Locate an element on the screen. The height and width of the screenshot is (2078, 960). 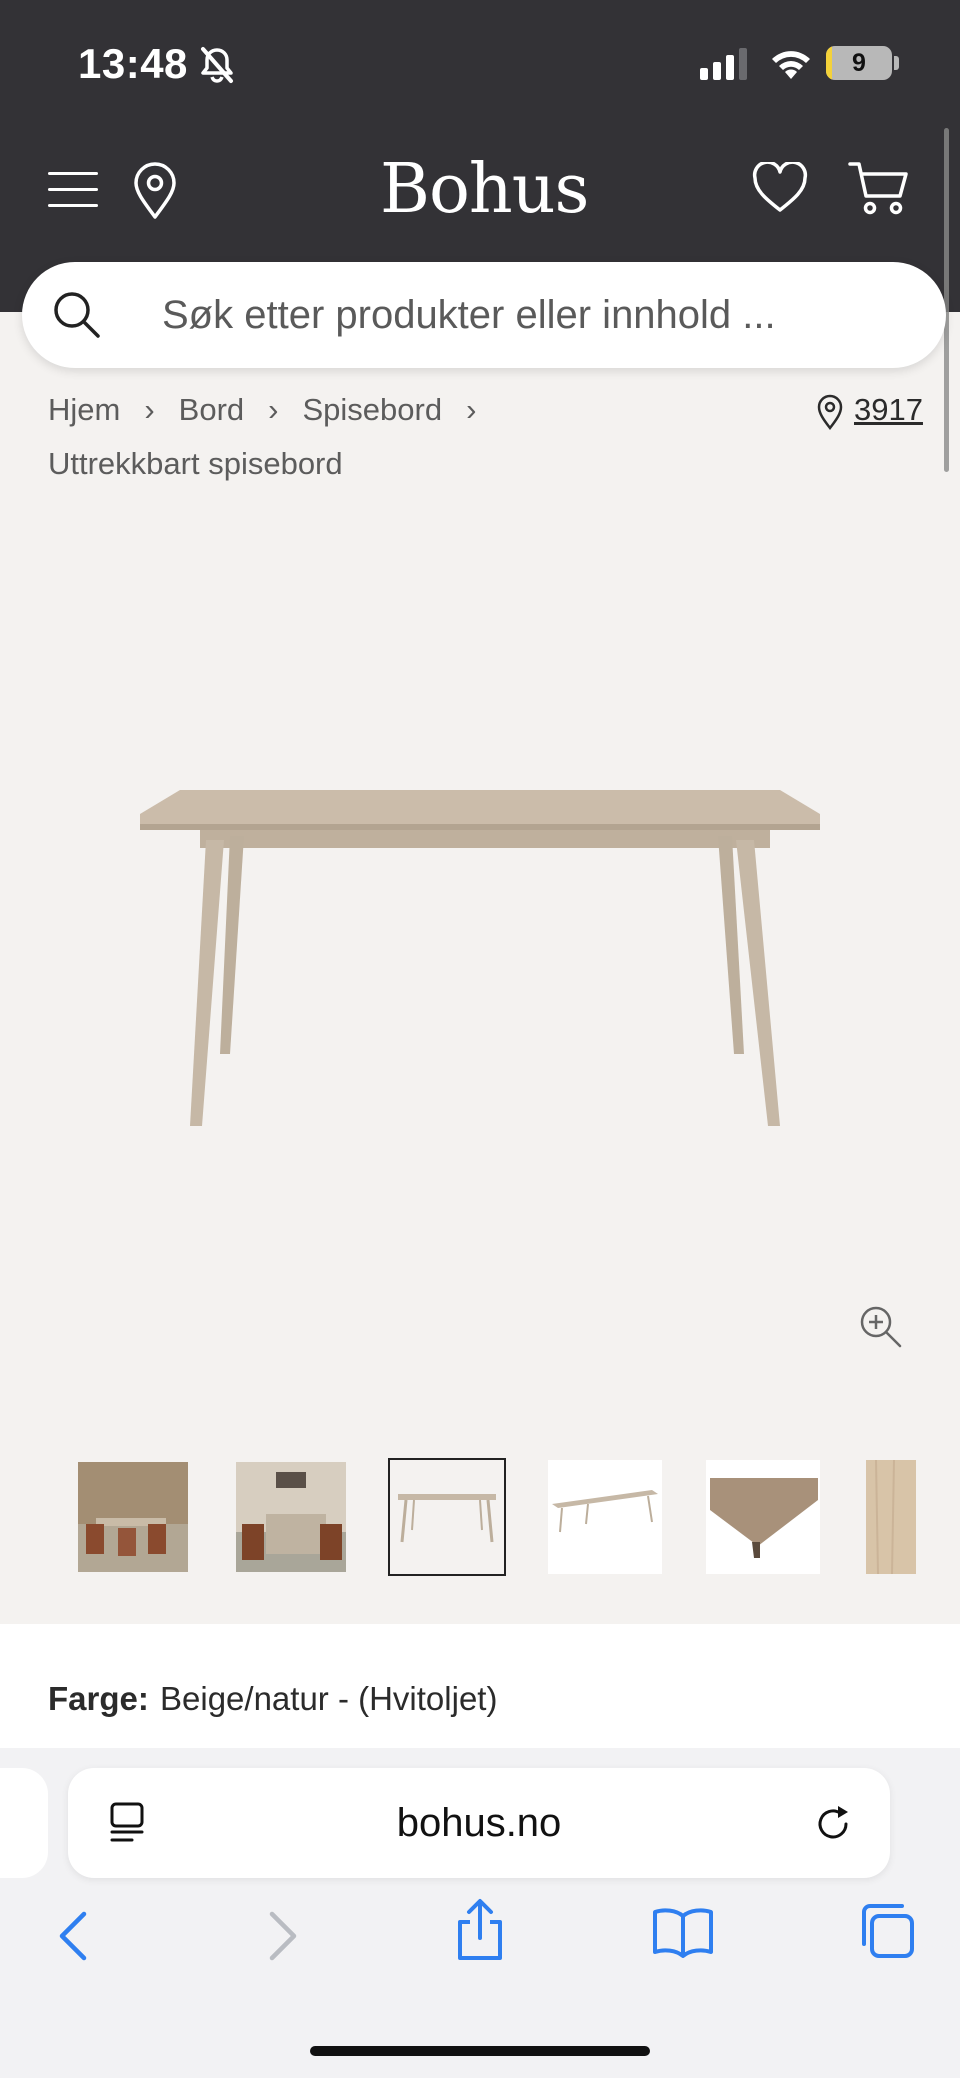
bookmarks-icon is located at coordinates (683, 1932).